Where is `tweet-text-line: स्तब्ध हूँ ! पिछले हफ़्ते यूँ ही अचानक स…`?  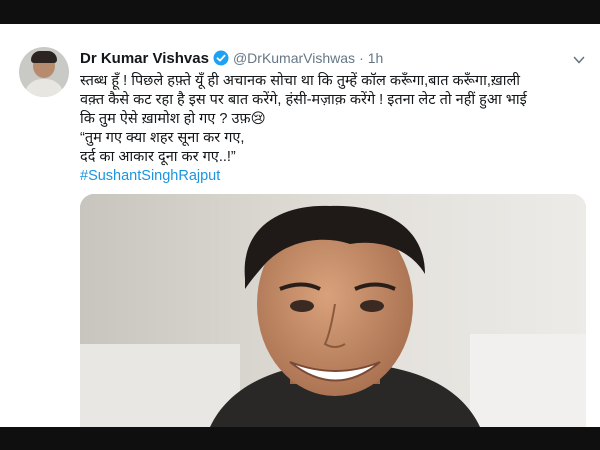
tweet-text-line: स्तब्ध हूँ ! पिछले हफ़्ते यूँ ही अचानक स… is located at coordinates (300, 81).